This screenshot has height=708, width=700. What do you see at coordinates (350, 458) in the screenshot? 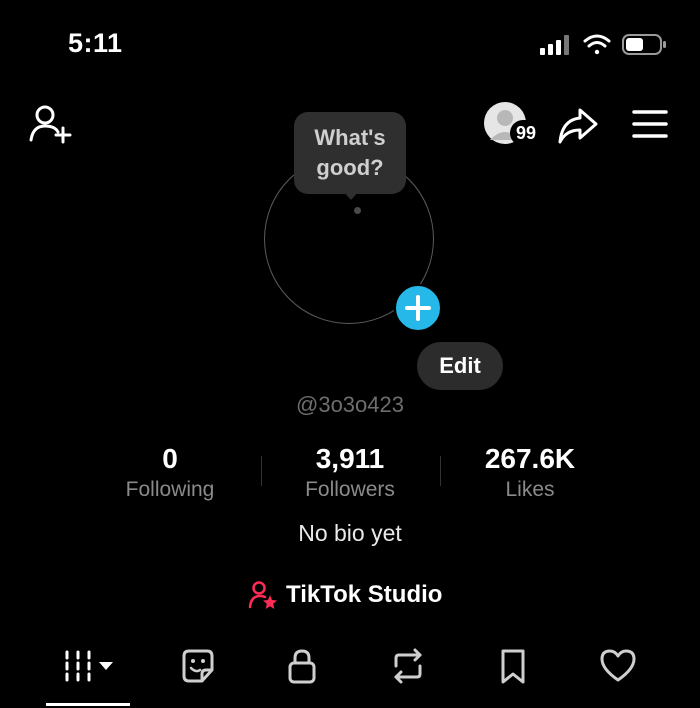
I see `followers-count: 3,911` at bounding box center [350, 458].